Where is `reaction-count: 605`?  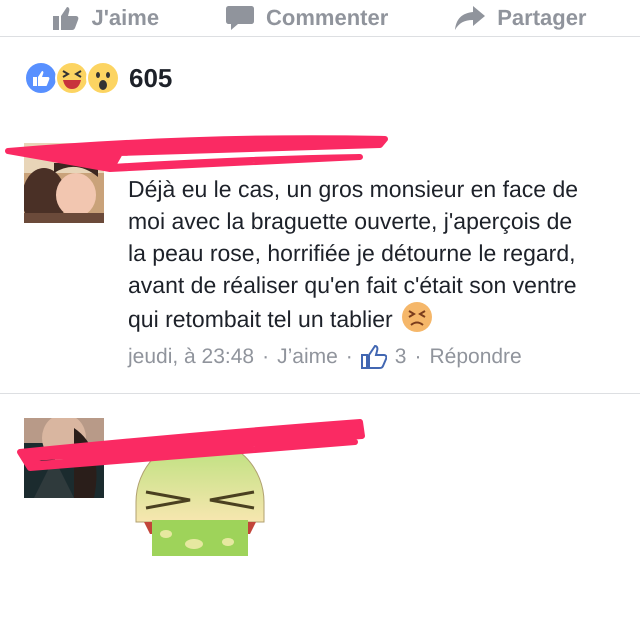
reaction-count: 605 is located at coordinates (150, 78).